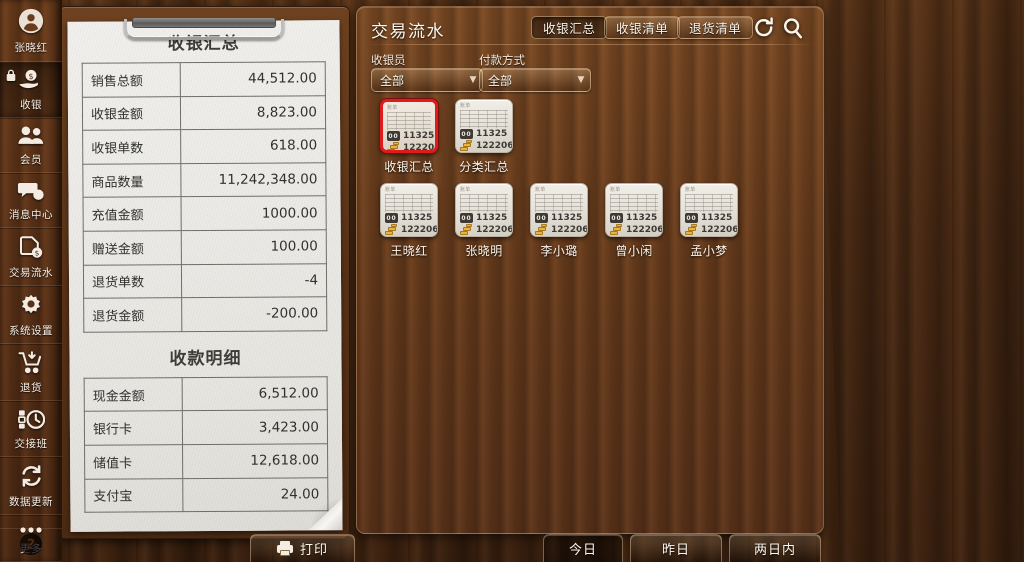 The width and height of the screenshot is (1024, 562). What do you see at coordinates (31, 160) in the screenshot?
I see `sidebar-item-label: 会员` at bounding box center [31, 160].